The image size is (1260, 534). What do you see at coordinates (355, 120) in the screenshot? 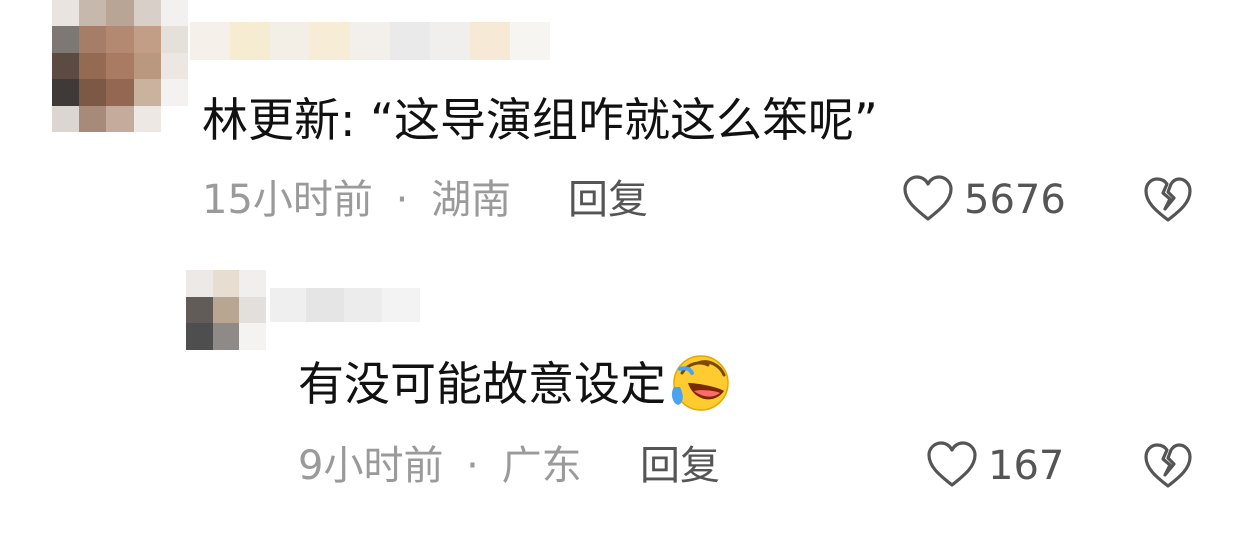
I see `colon: :` at bounding box center [355, 120].